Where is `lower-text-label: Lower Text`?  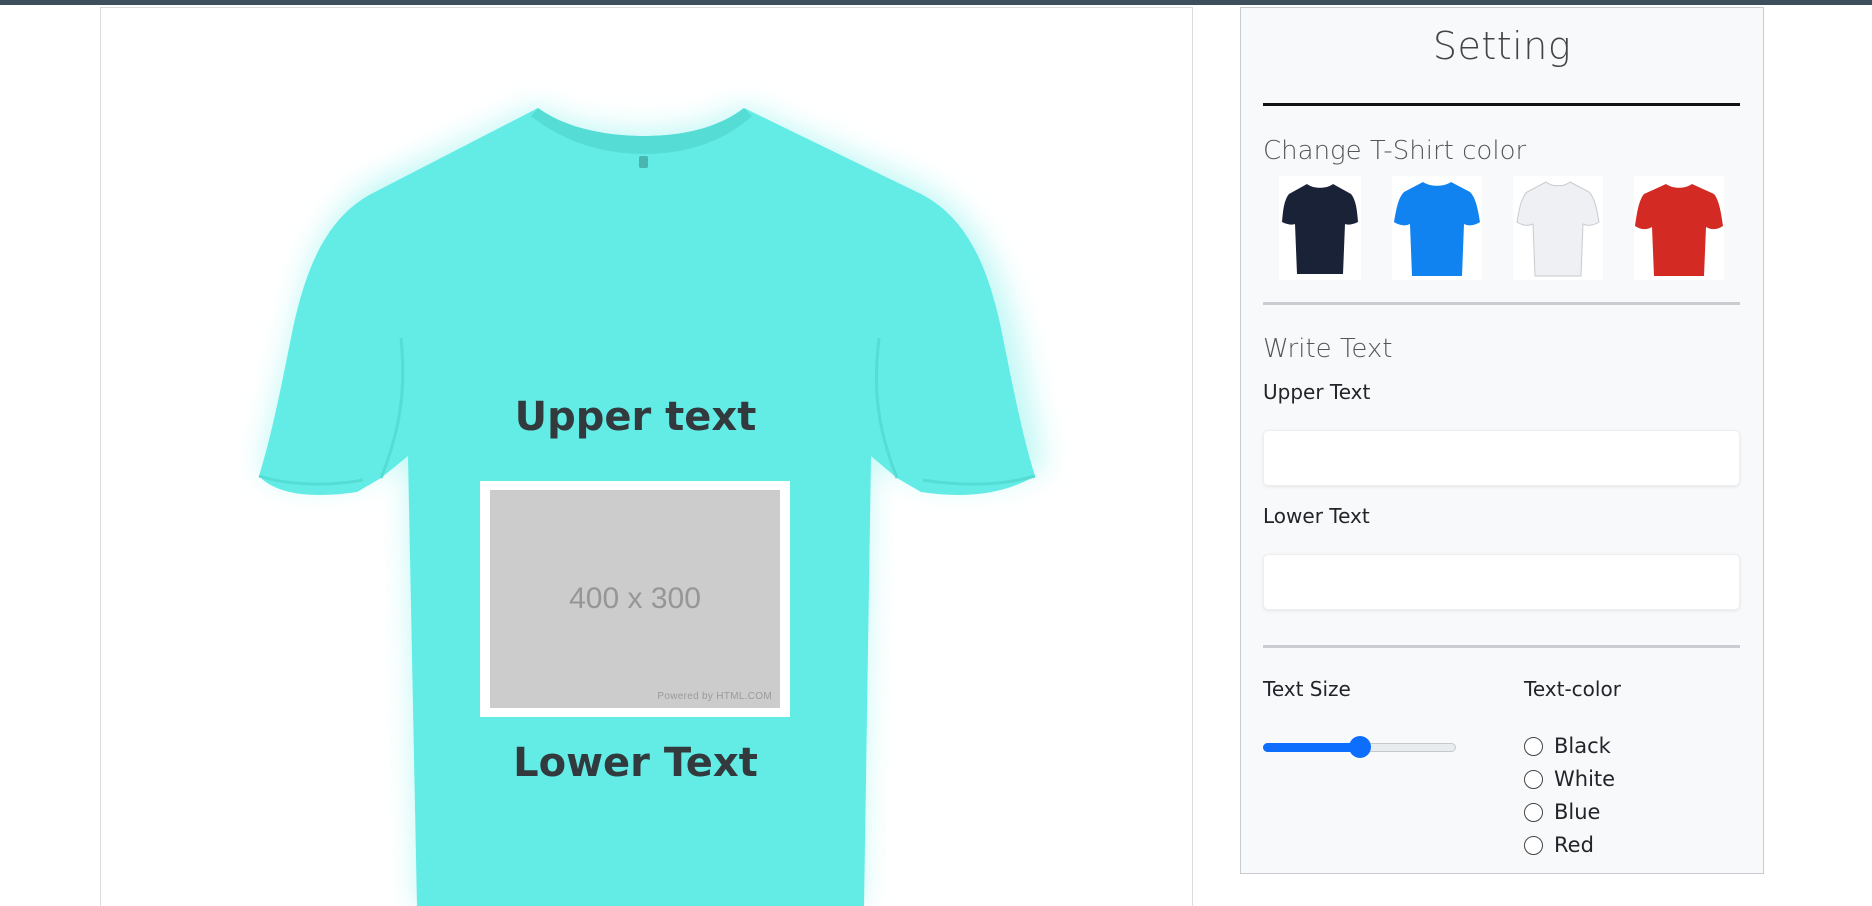 lower-text-label: Lower Text is located at coordinates (1316, 516).